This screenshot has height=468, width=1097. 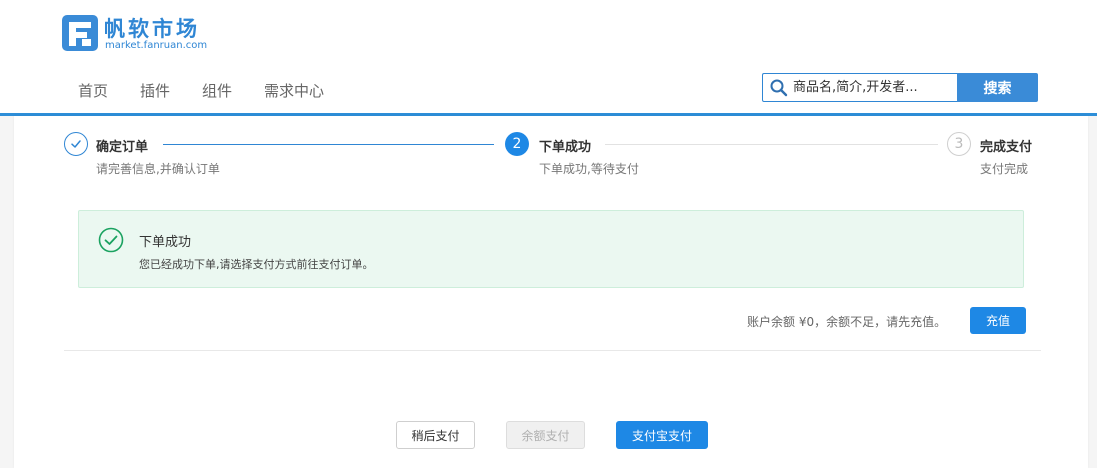 I want to click on section-divider, so click(x=552, y=350).